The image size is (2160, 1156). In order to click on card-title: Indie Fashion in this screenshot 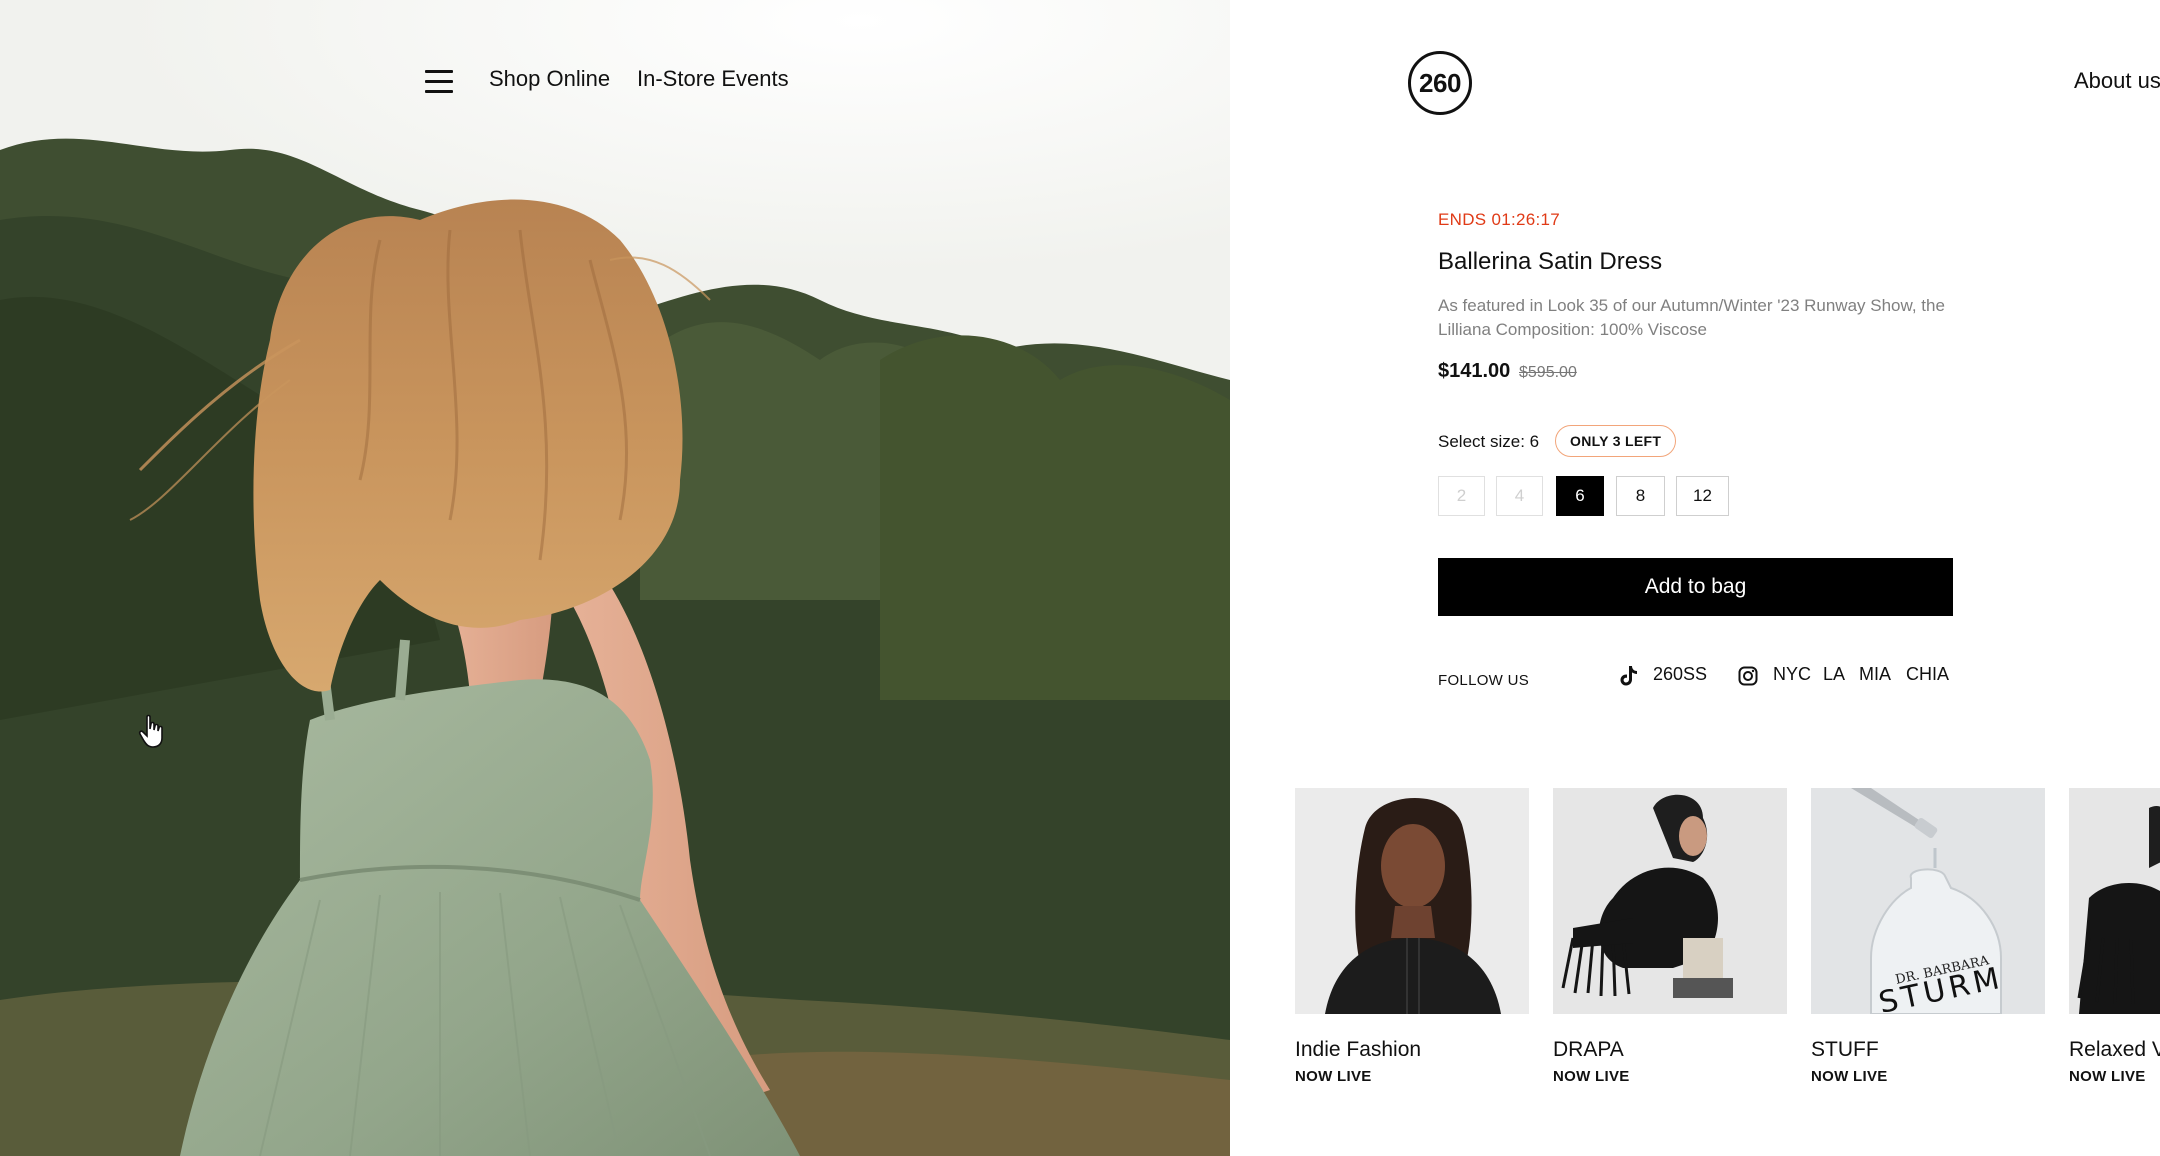, I will do `click(1358, 1049)`.